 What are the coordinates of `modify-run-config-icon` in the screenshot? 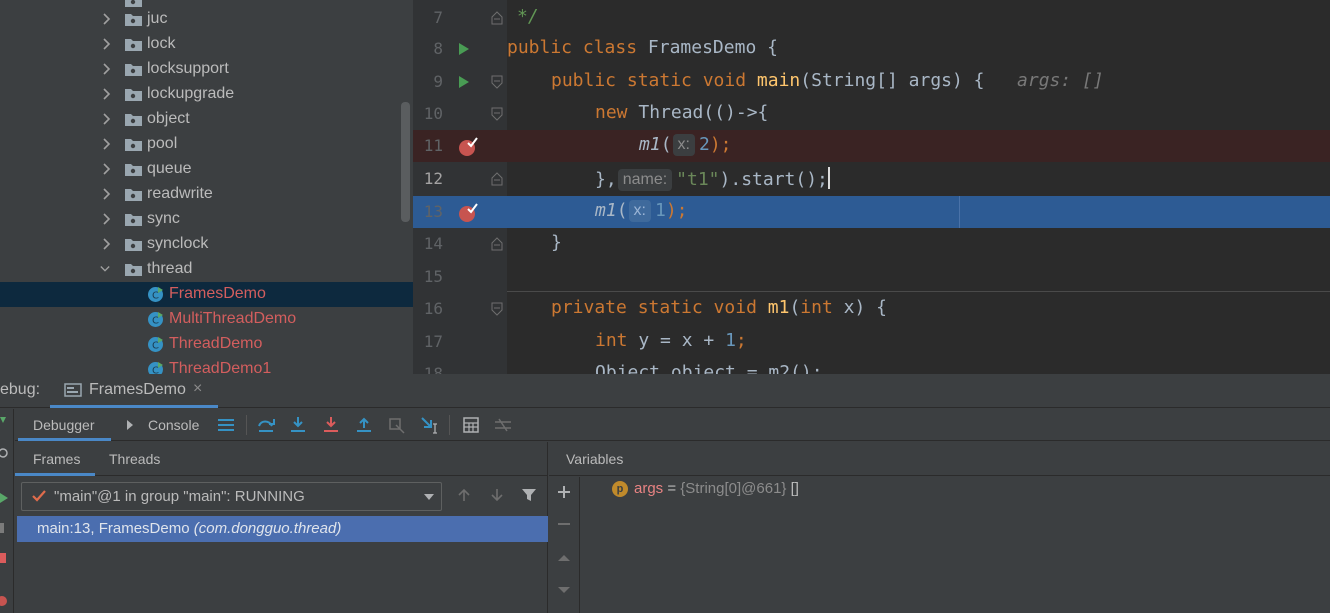 It's located at (5, 453).